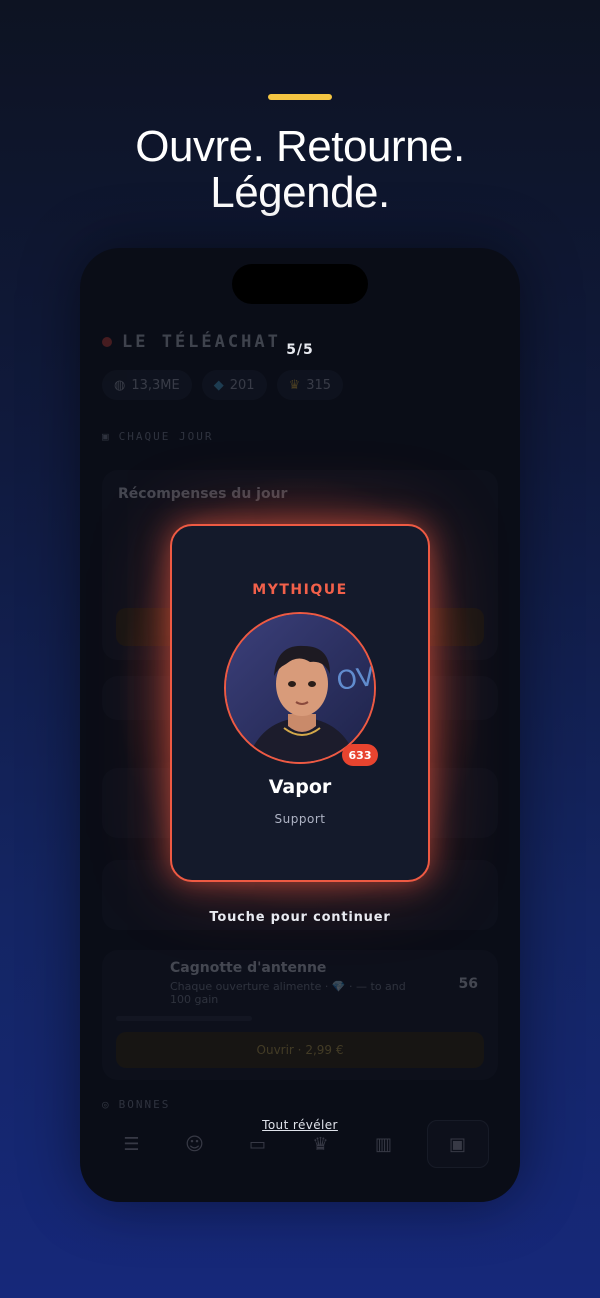 The image size is (600, 1298). Describe the element at coordinates (120, 385) in the screenshot. I see `coins-icon: ◍` at that location.